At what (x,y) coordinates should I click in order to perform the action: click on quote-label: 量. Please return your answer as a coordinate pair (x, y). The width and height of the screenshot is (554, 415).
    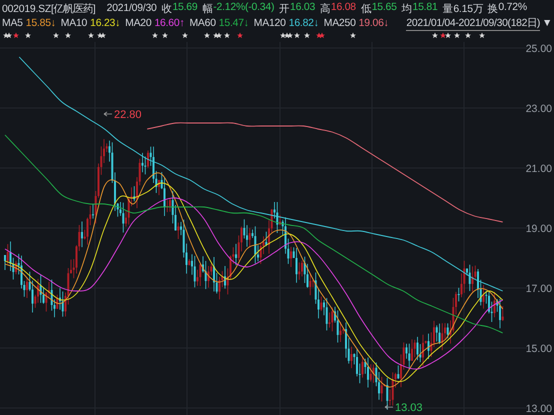
    Looking at the image, I should click on (447, 9).